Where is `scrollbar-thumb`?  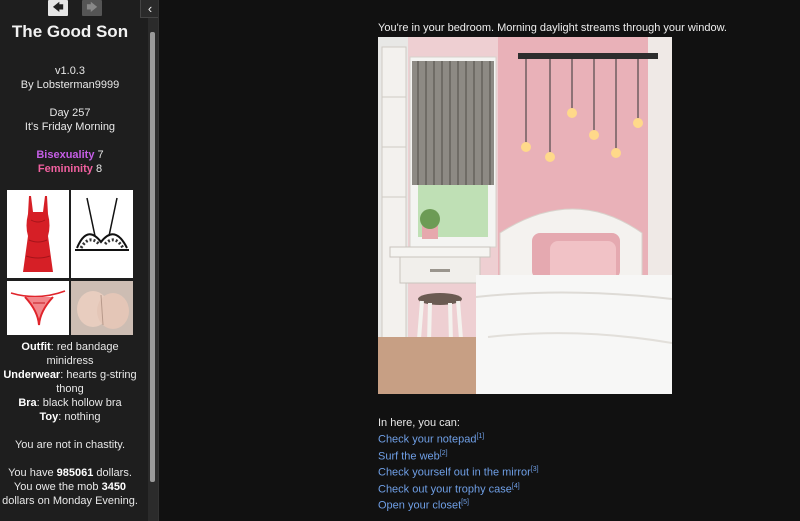 scrollbar-thumb is located at coordinates (152, 257).